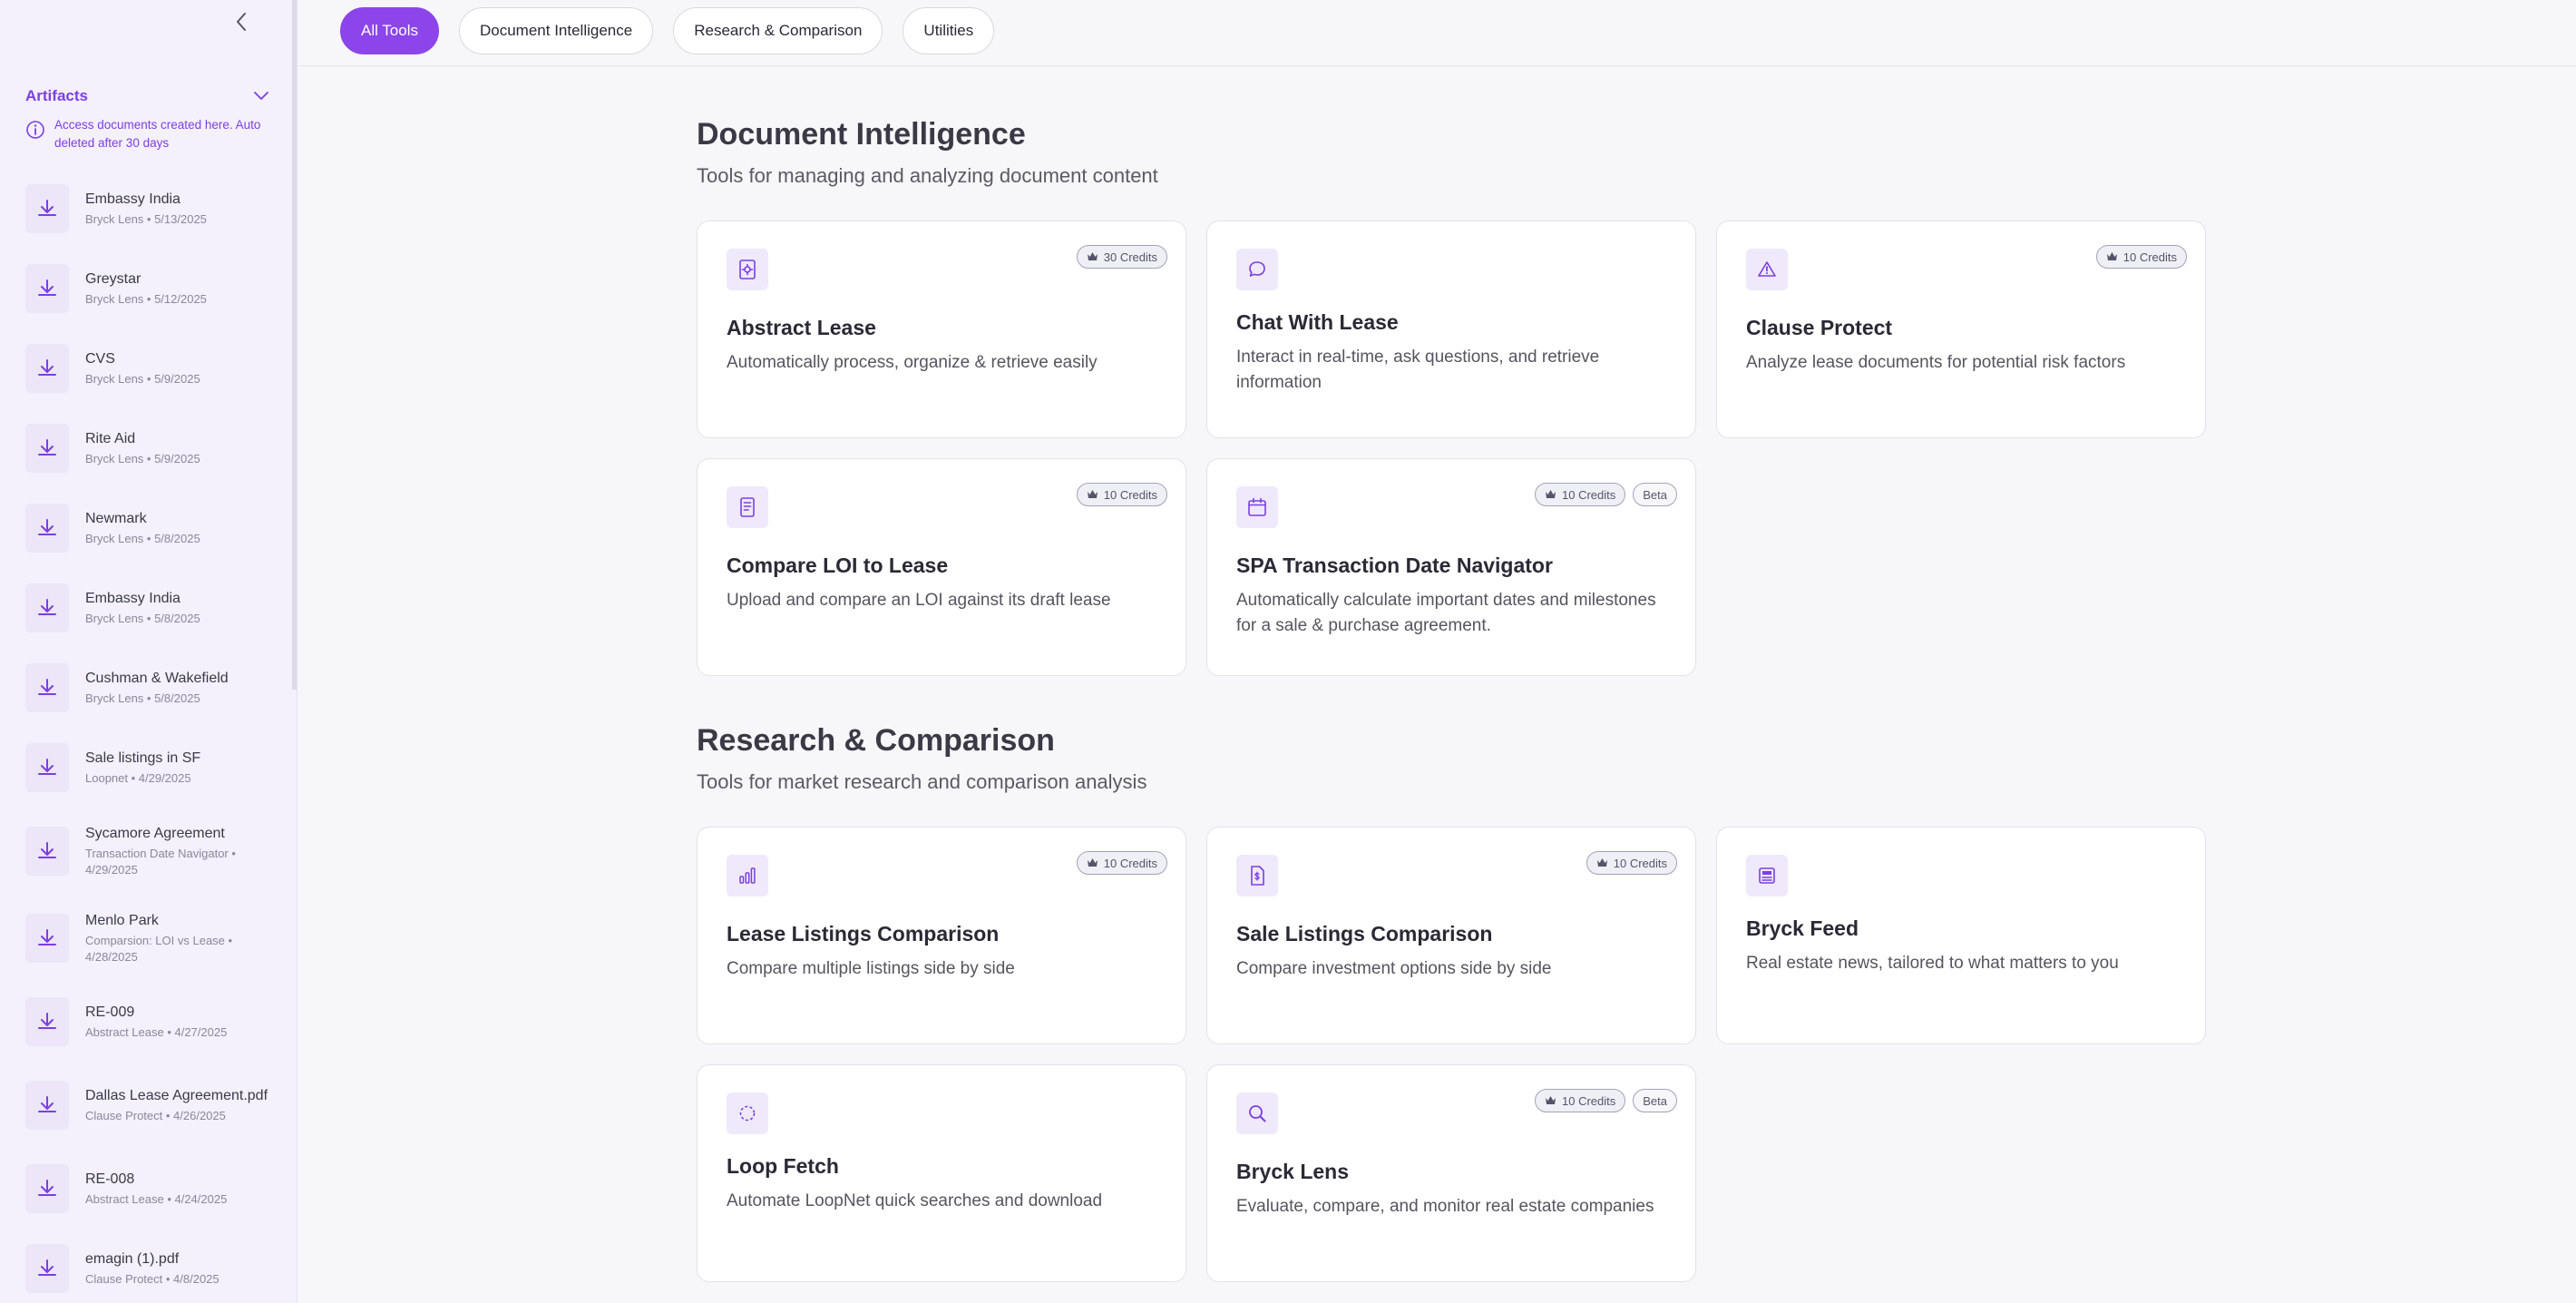 The image size is (2576, 1303). I want to click on newspaper-icon, so click(1767, 875).